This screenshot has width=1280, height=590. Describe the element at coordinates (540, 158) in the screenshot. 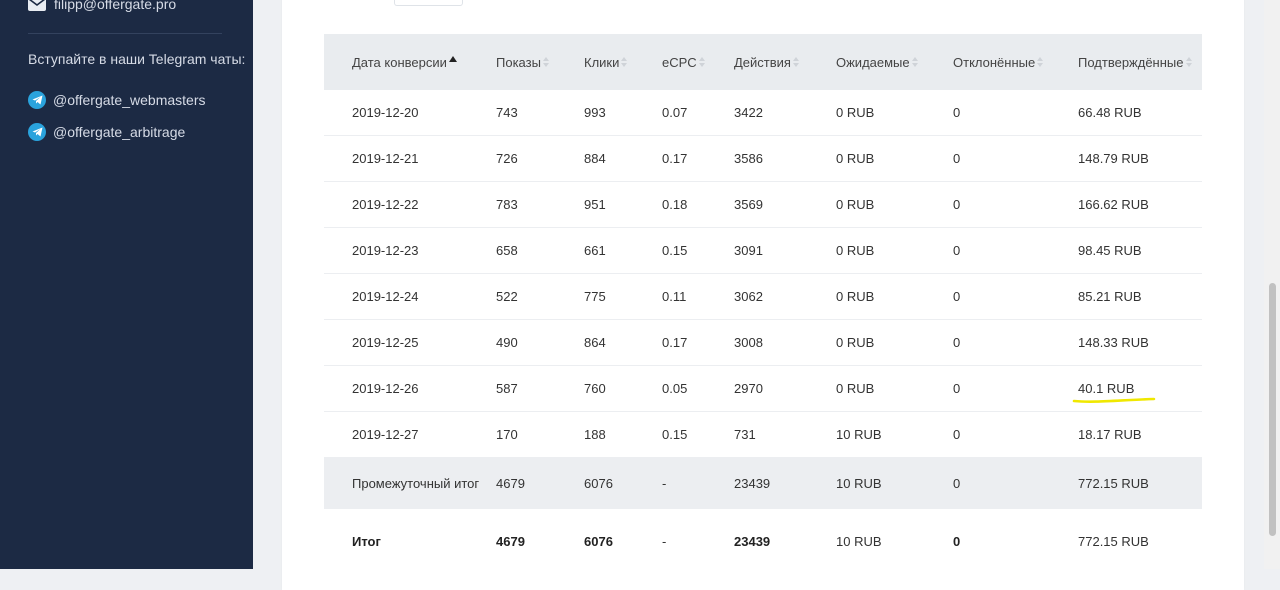

I see `cell-impressions: 726` at that location.